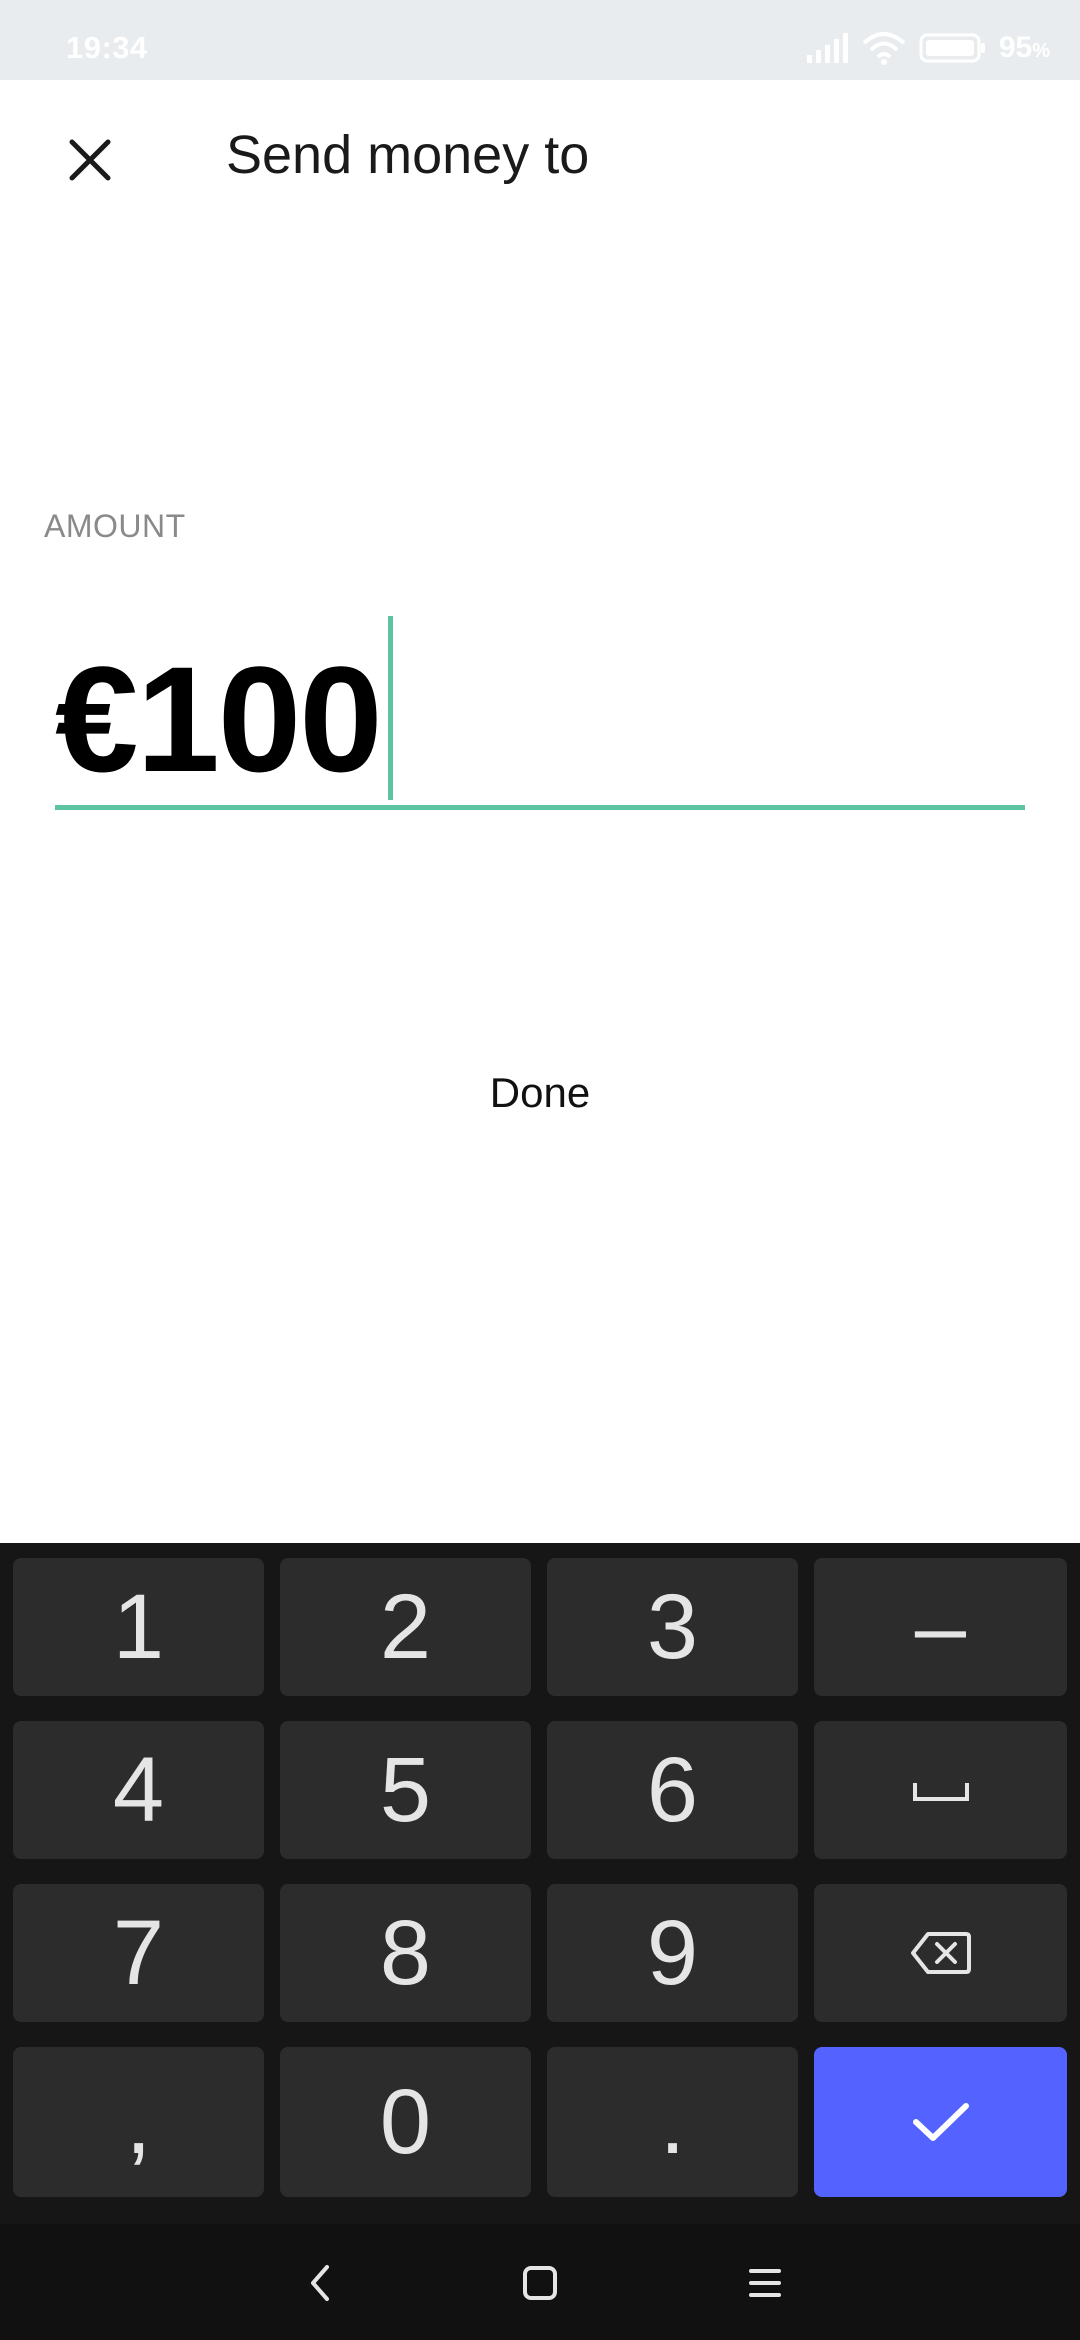 This screenshot has width=1080, height=2340. Describe the element at coordinates (940, 1627) in the screenshot. I see `key-minus: –` at that location.